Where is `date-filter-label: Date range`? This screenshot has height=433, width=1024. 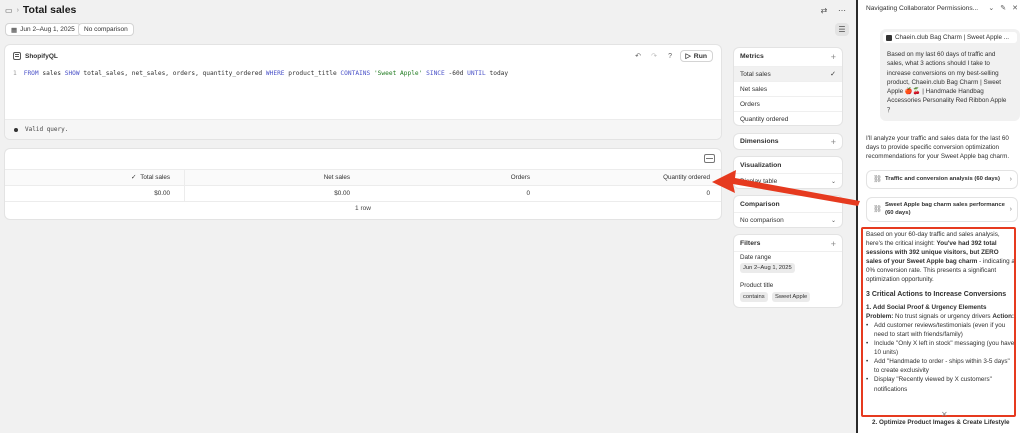
date-filter-label: Date range is located at coordinates (756, 257).